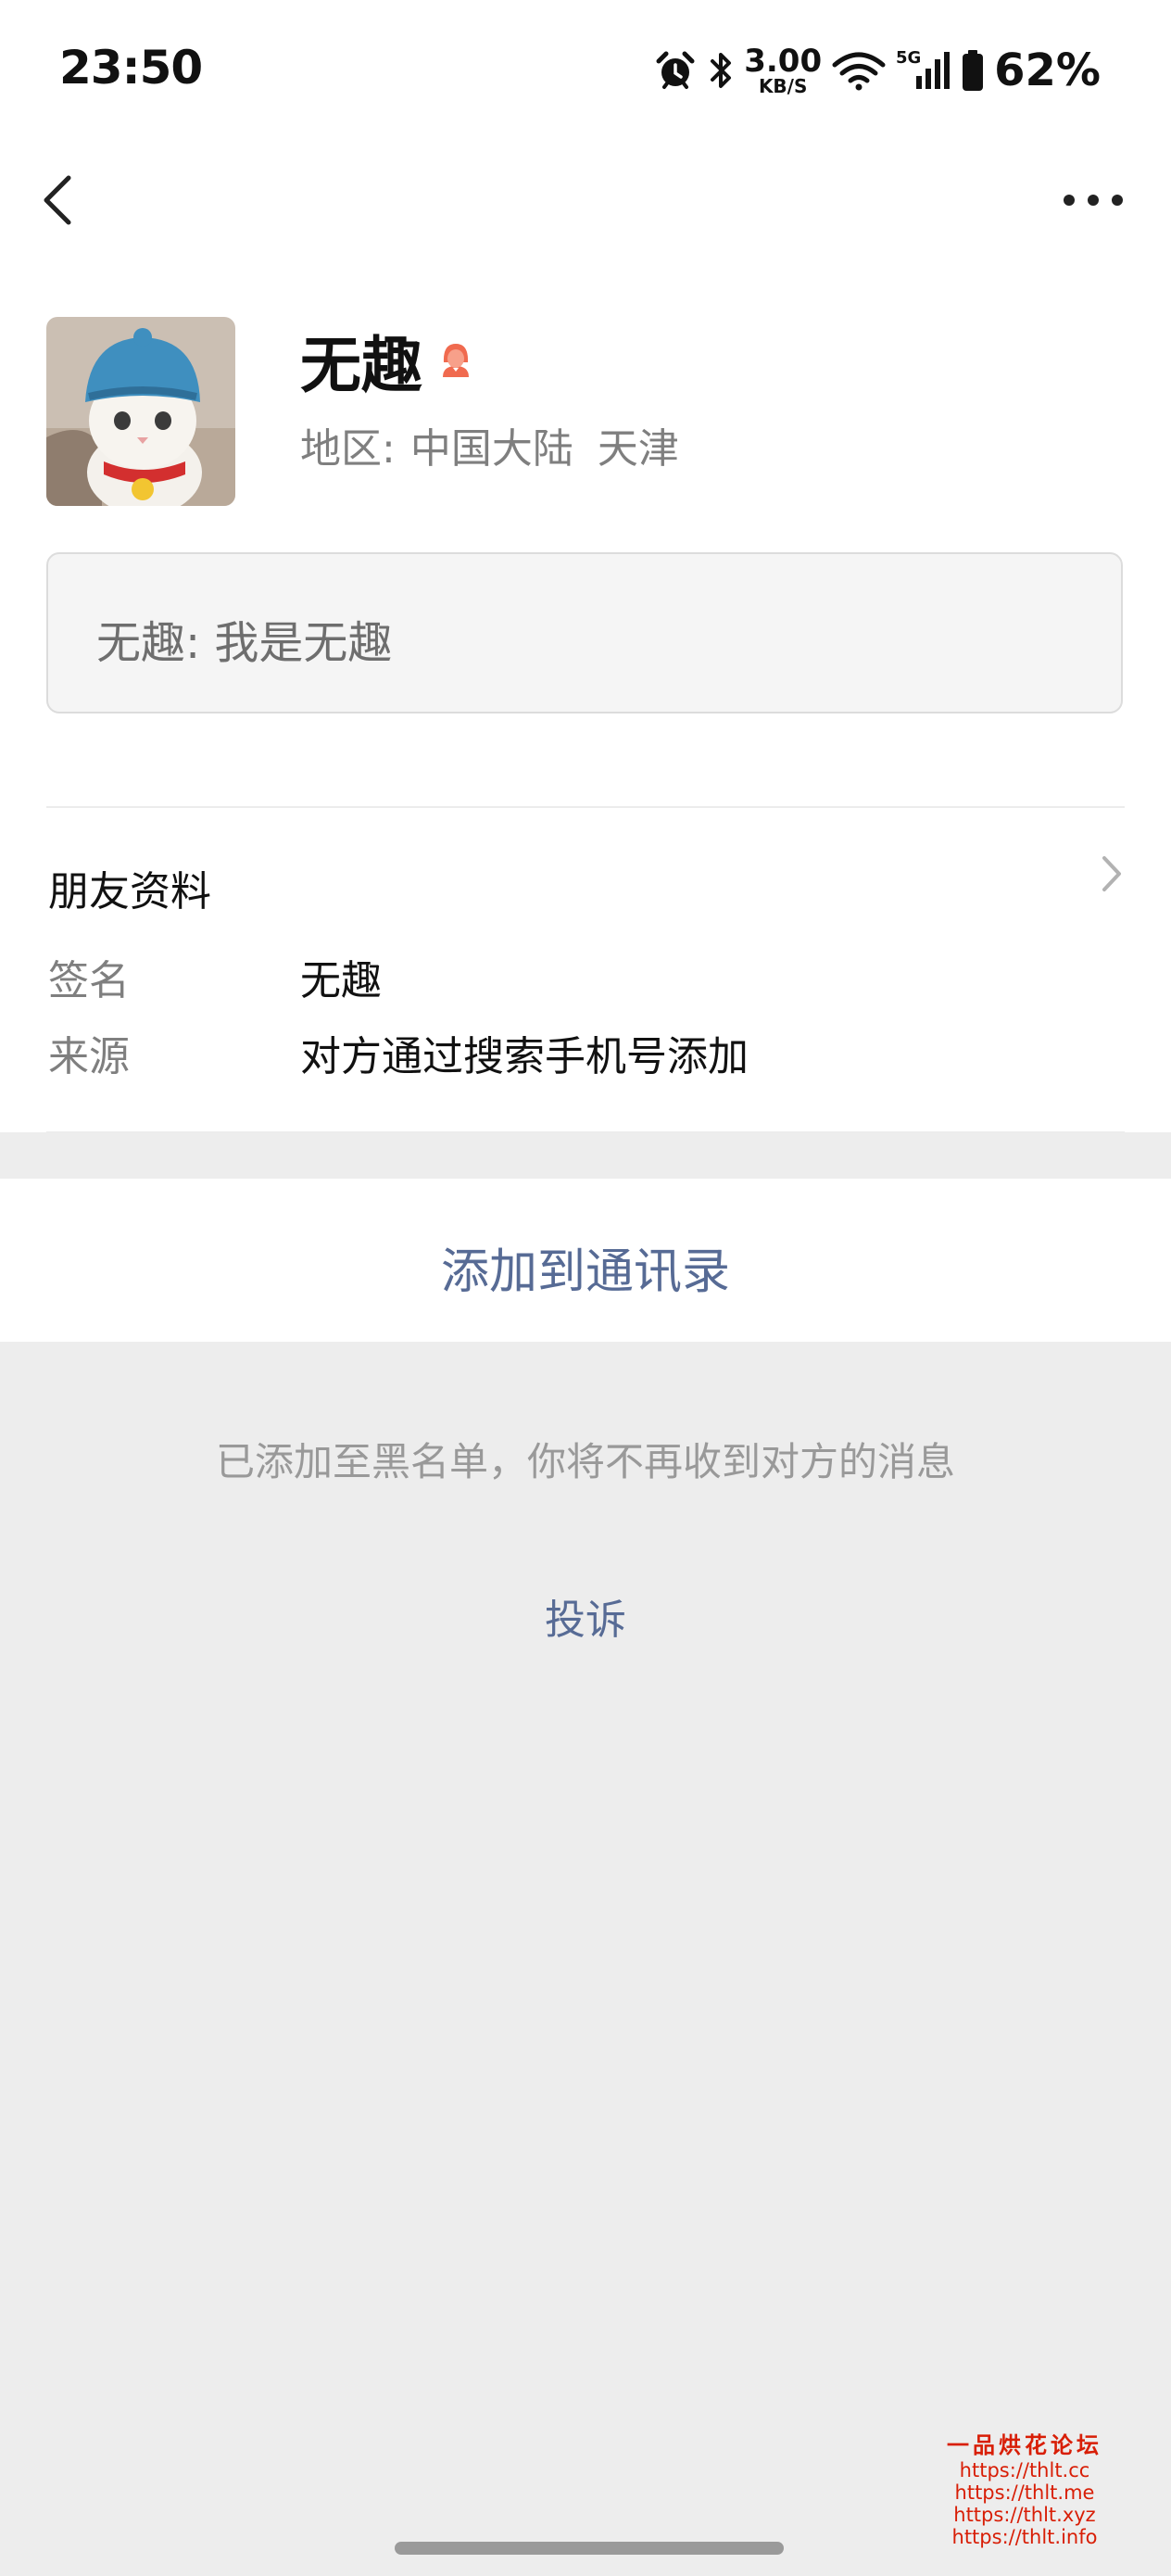 The height and width of the screenshot is (2576, 1171). What do you see at coordinates (783, 86) in the screenshot?
I see `network-speed-unit: KB/S` at bounding box center [783, 86].